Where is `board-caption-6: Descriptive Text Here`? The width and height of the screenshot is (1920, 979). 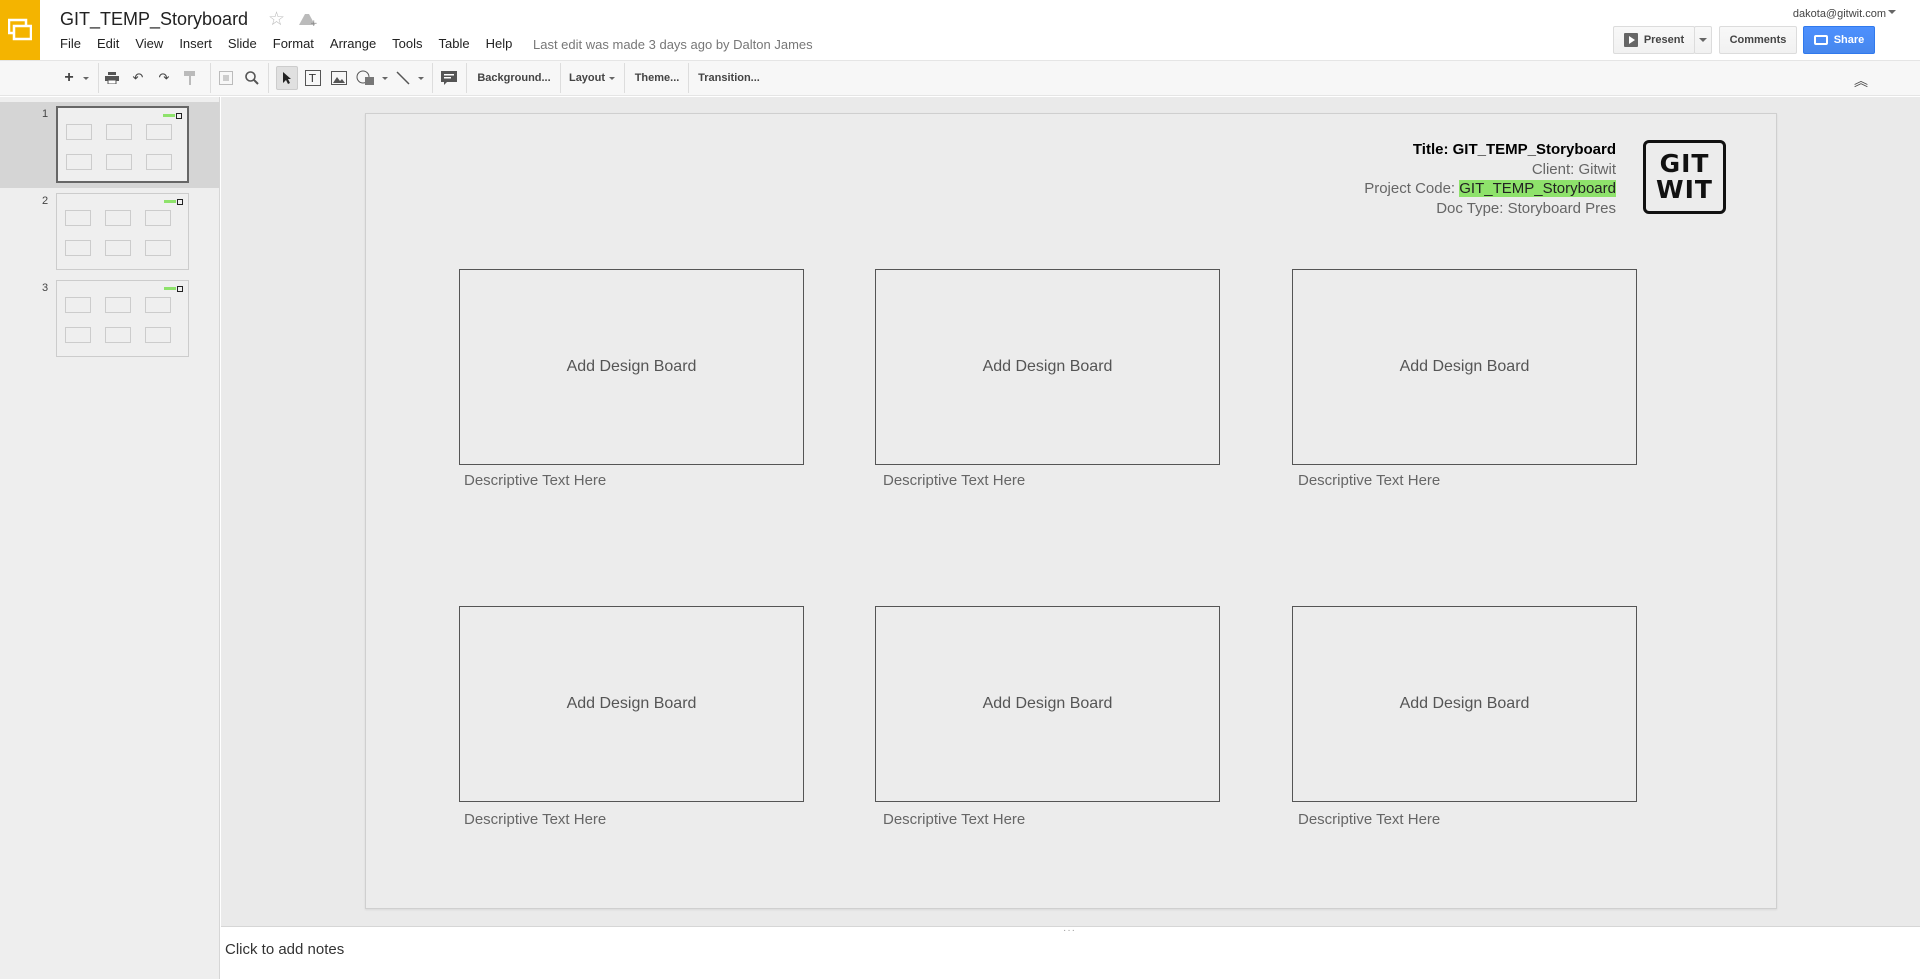 board-caption-6: Descriptive Text Here is located at coordinates (1369, 819).